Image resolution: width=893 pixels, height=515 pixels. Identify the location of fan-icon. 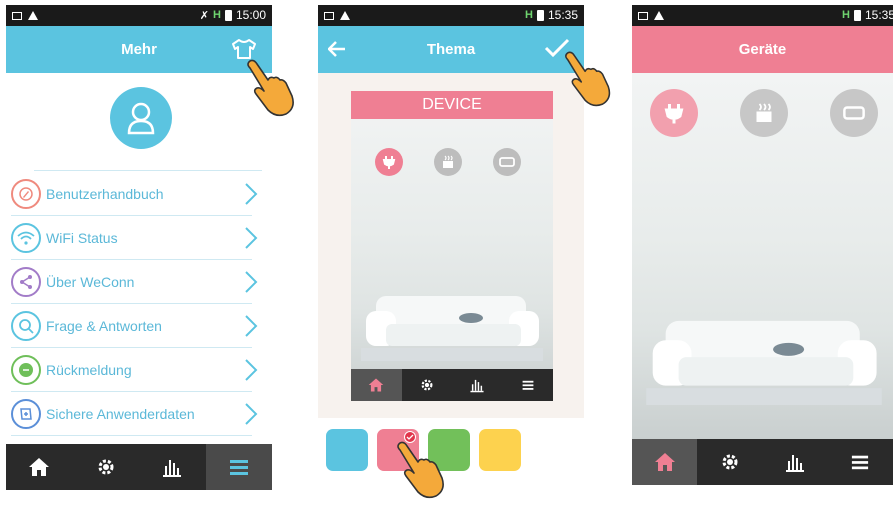
(854, 113).